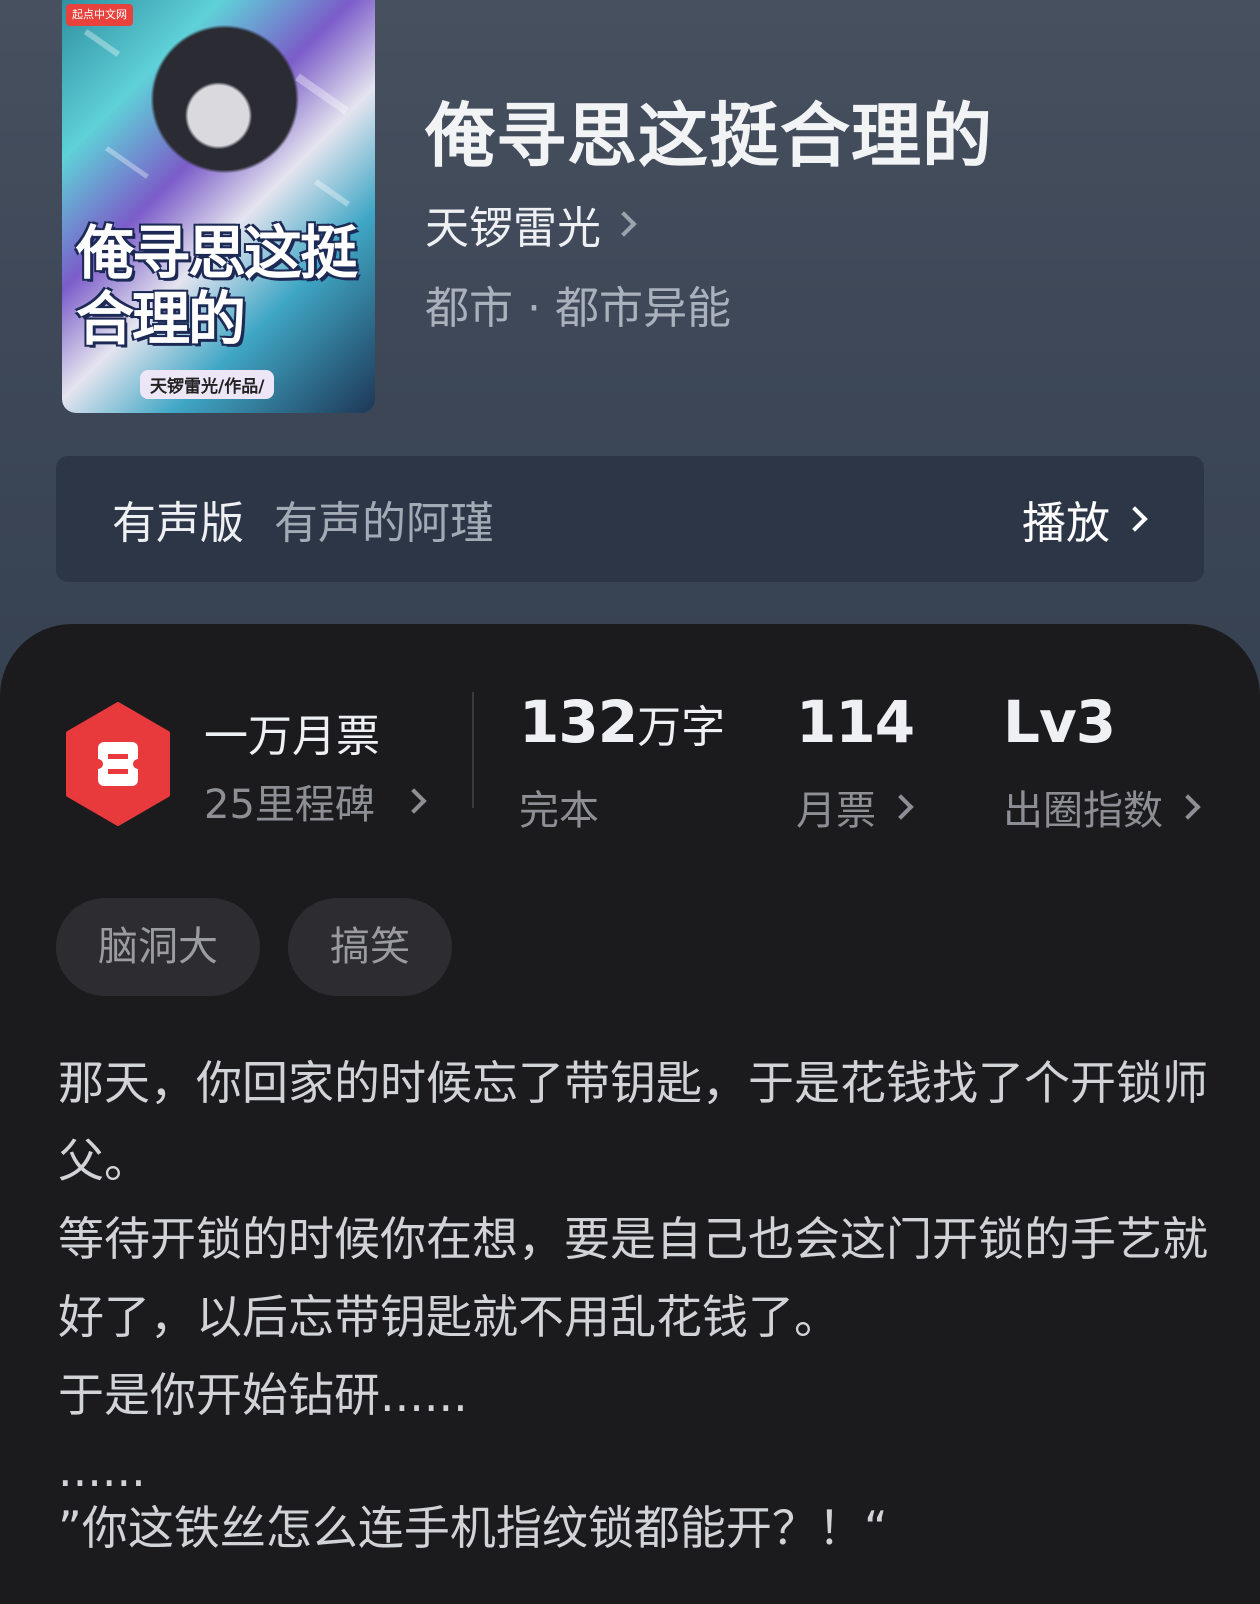  Describe the element at coordinates (1066, 523) in the screenshot. I see `play-label: 播放` at that location.